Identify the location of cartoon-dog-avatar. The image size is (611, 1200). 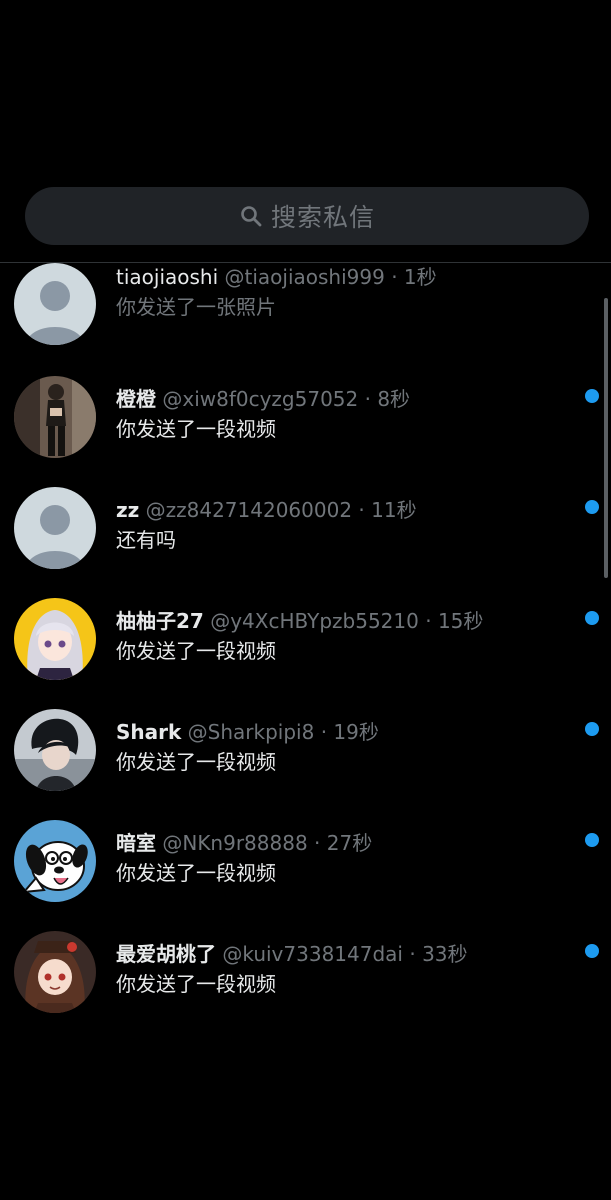
(55, 861).